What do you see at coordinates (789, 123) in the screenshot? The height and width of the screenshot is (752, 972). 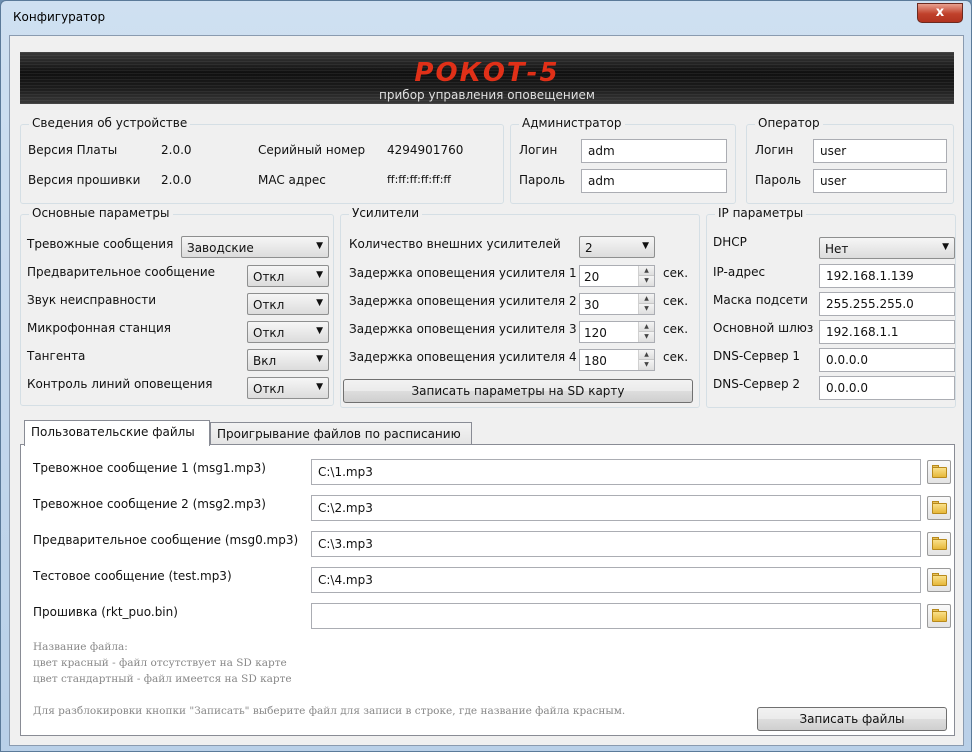 I see `operator-title: Оператор` at bounding box center [789, 123].